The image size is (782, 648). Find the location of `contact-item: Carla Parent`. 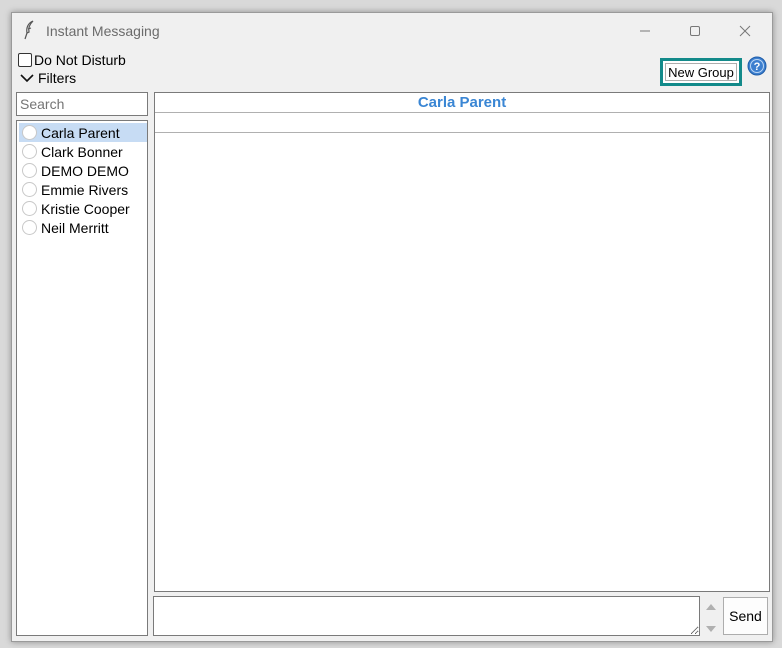

contact-item: Carla Parent is located at coordinates (83, 132).